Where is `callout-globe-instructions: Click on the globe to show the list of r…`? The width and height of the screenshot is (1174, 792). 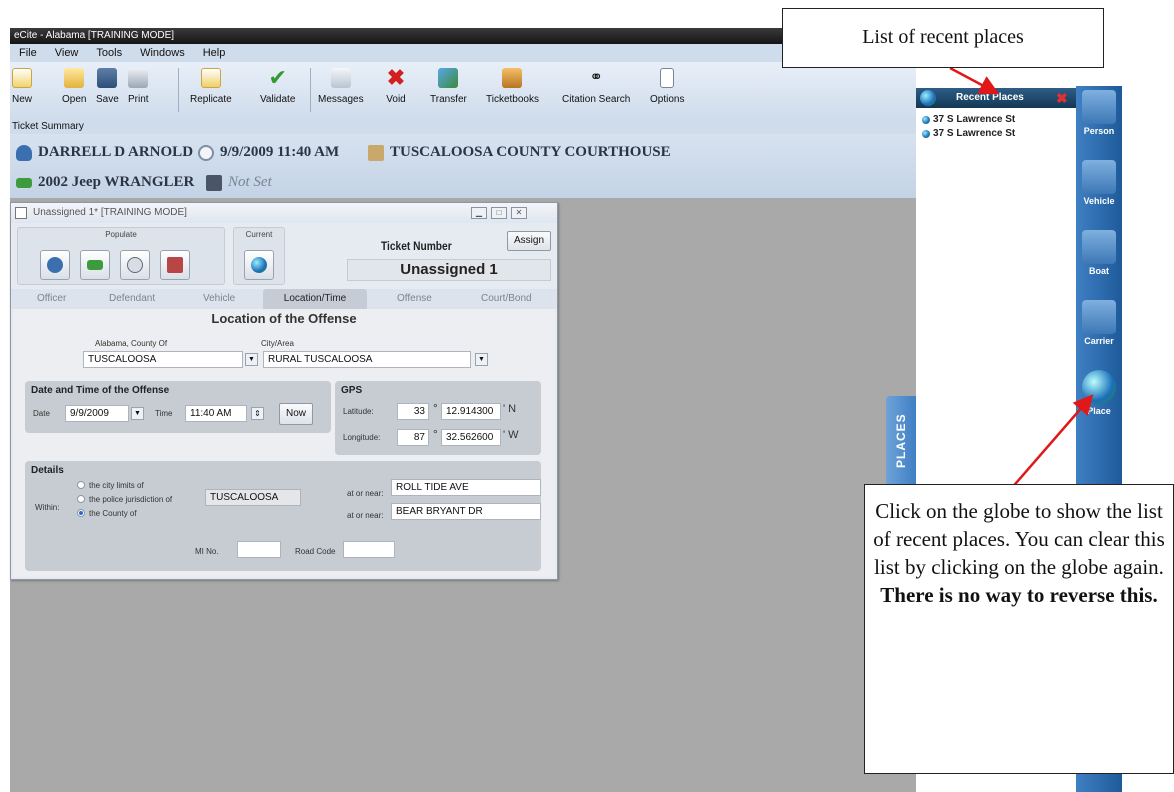 callout-globe-instructions: Click on the globe to show the list of r… is located at coordinates (1019, 629).